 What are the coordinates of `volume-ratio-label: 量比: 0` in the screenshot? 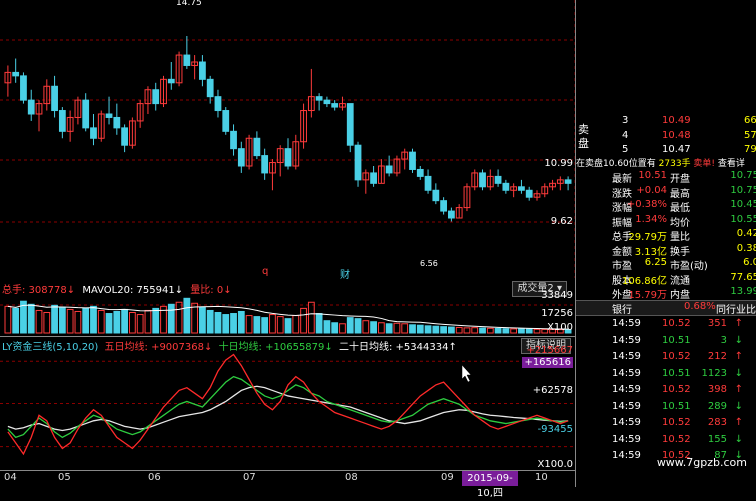 It's located at (207, 290).